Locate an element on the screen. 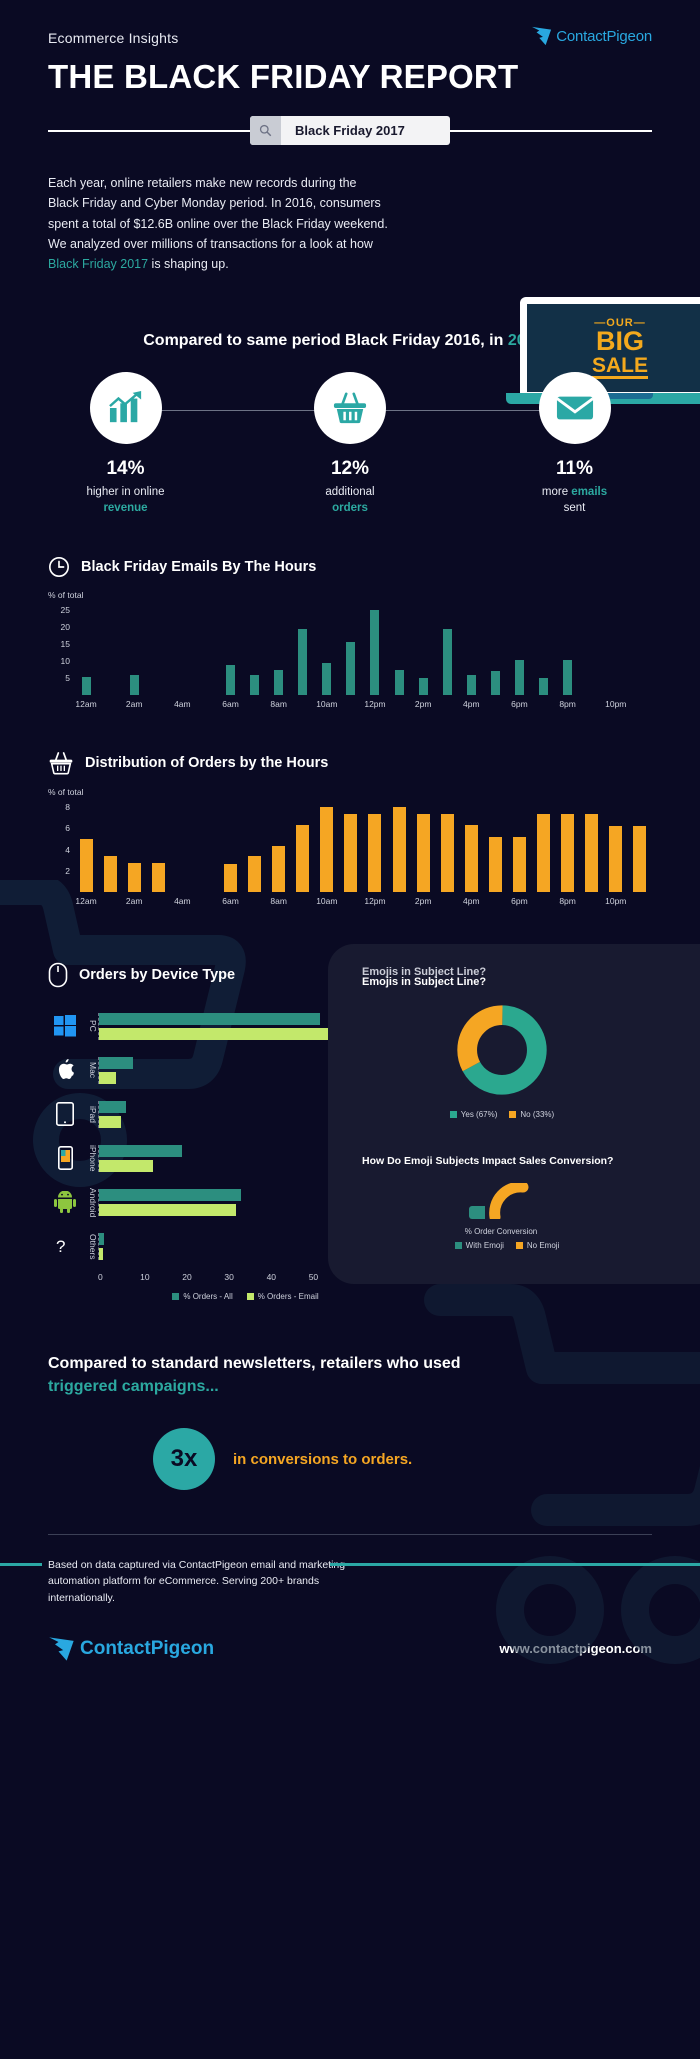 This screenshot has height=2059, width=700. legend-label: % Orders - All is located at coordinates (208, 1297).